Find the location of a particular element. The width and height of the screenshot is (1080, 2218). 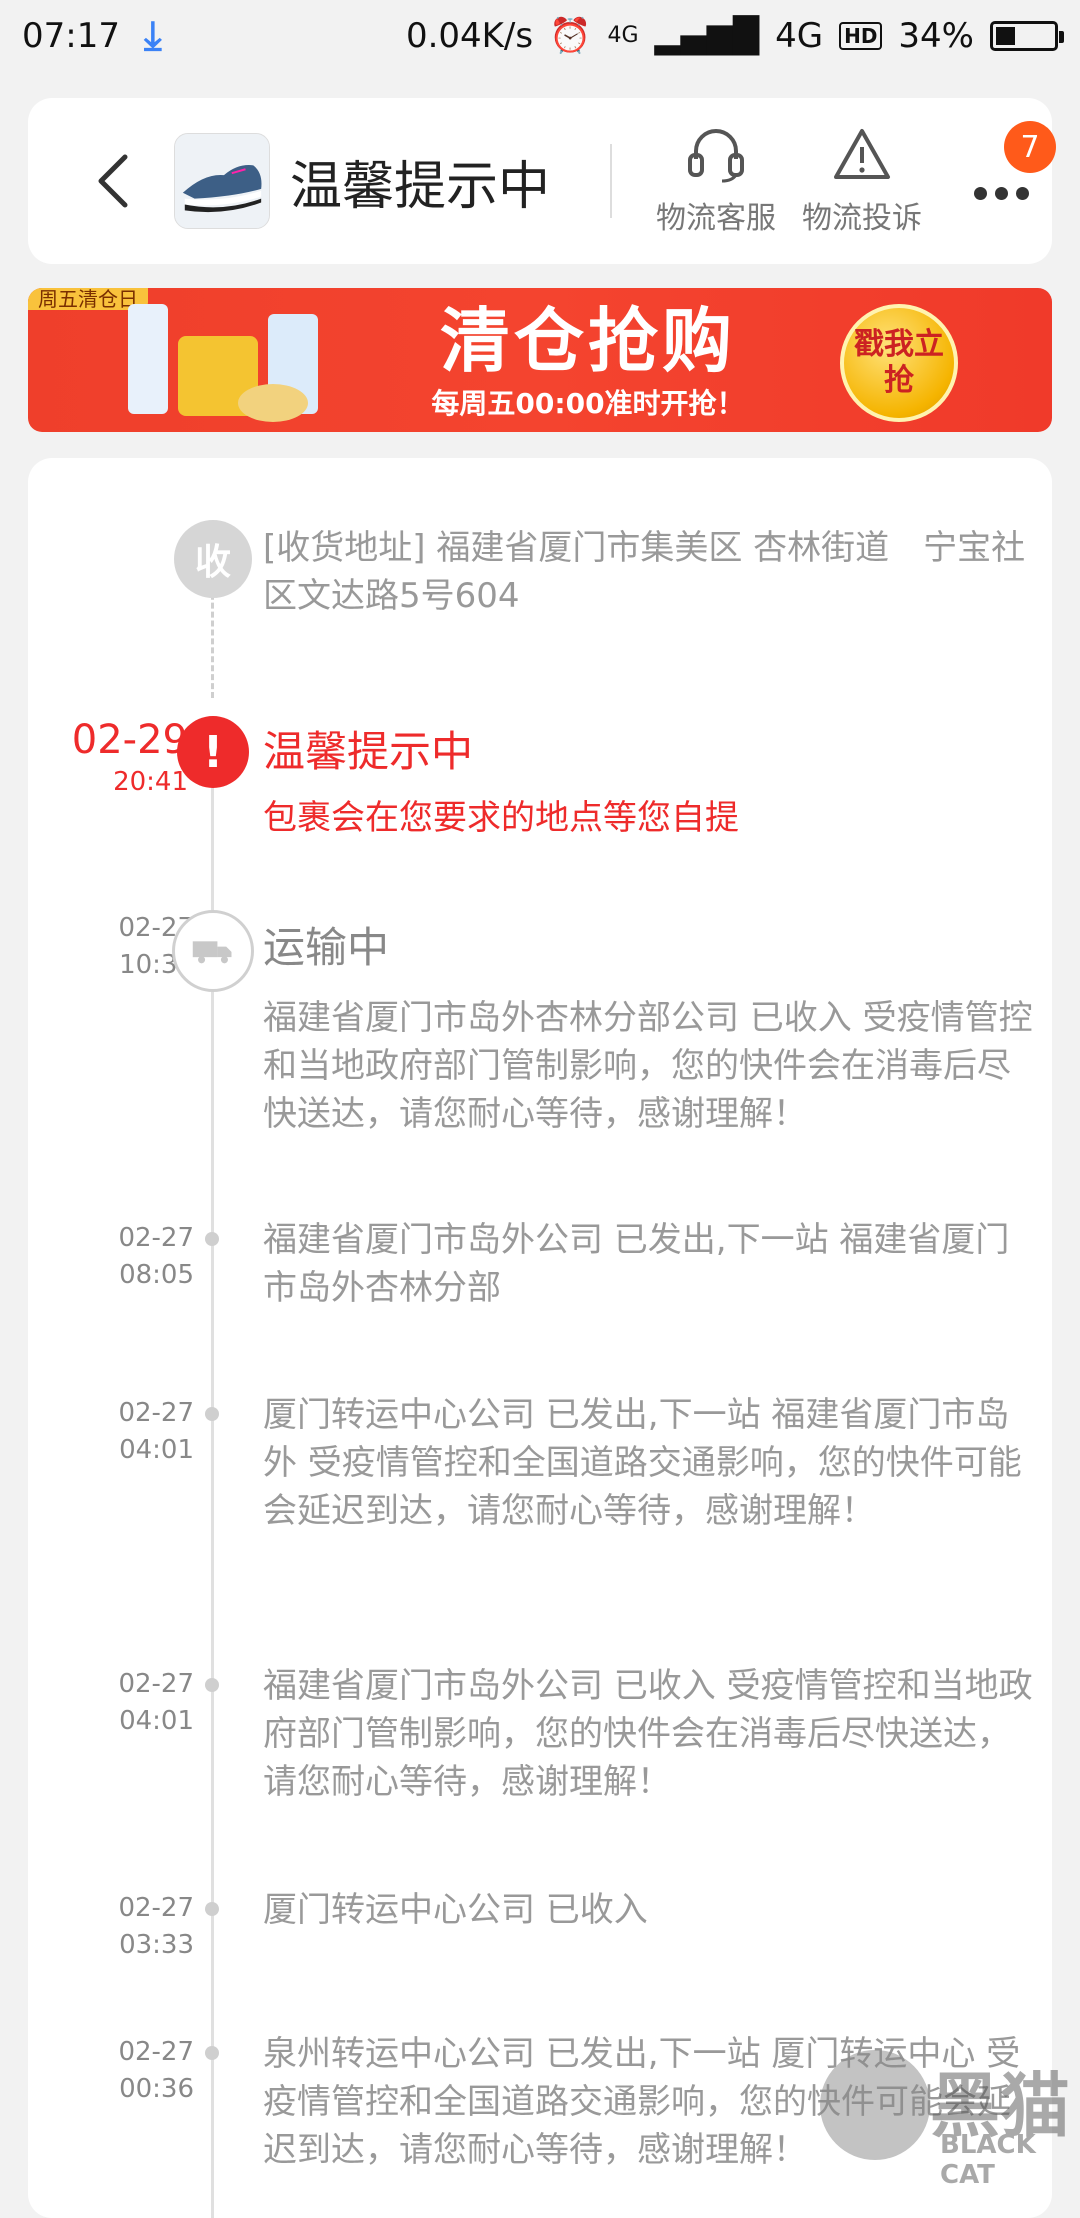

truck-icon is located at coordinates (213, 951).